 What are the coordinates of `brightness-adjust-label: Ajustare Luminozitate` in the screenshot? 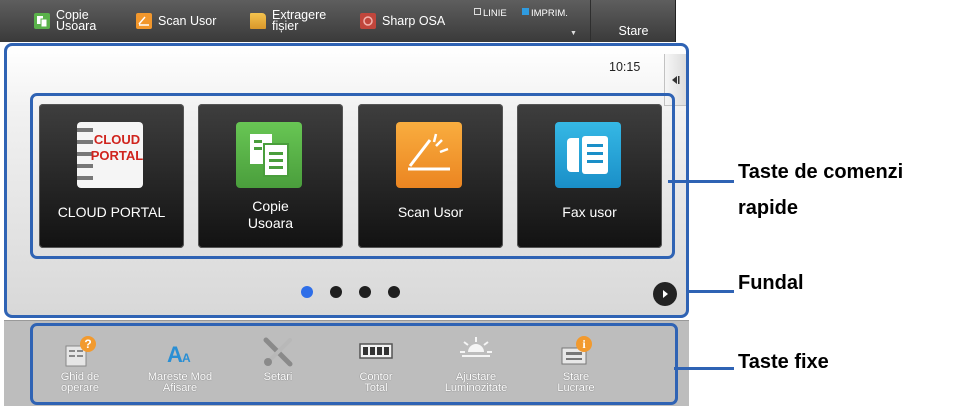 It's located at (476, 382).